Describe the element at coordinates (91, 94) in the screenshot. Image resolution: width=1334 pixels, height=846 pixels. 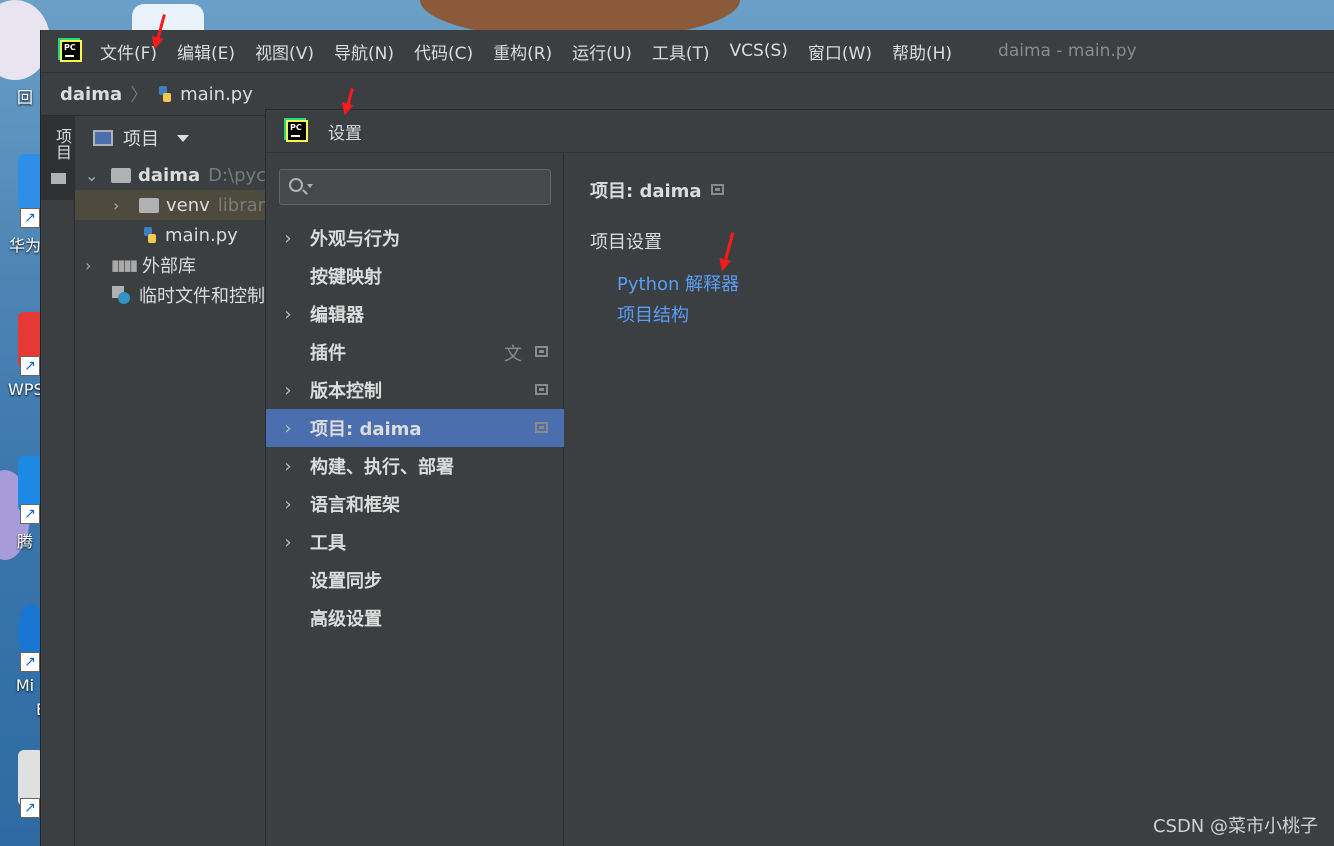
I see `breadcrumb-project: daima` at that location.